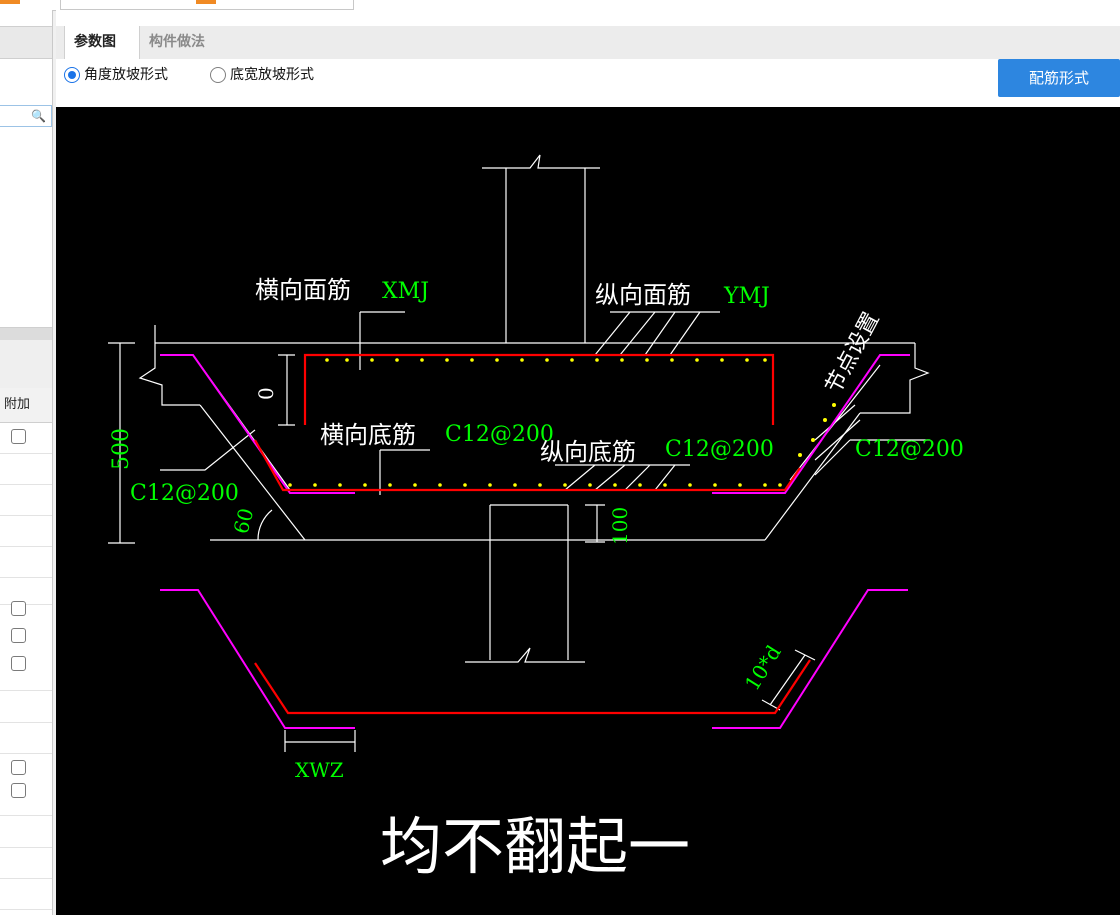  I want to click on option-bar: 角度放坡形式 底宽放坡形式 配筋形式, so click(588, 83).